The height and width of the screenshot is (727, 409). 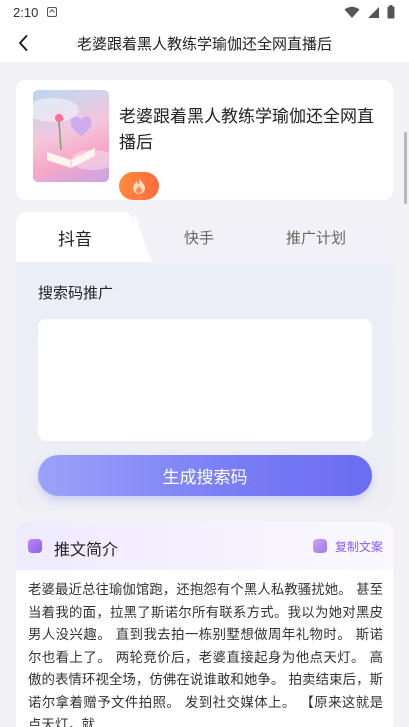 I want to click on chevron-left-icon, so click(x=23, y=43).